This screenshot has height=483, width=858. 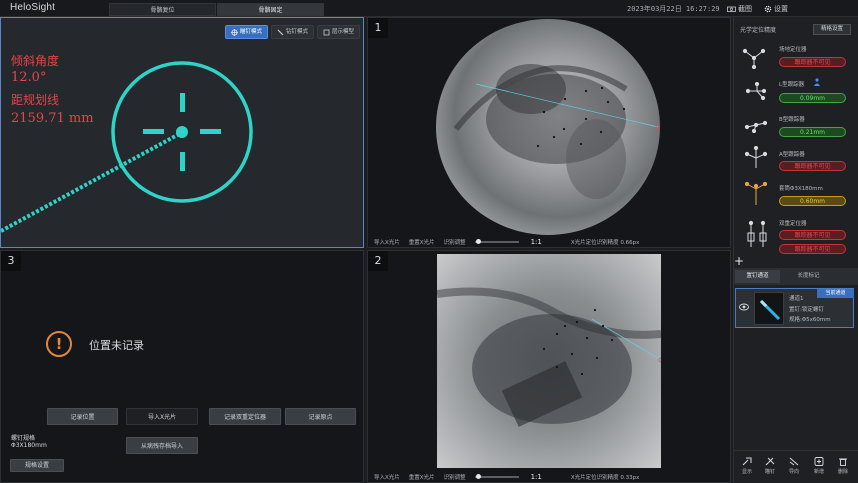 I want to click on crosshair-left, so click(x=153, y=131).